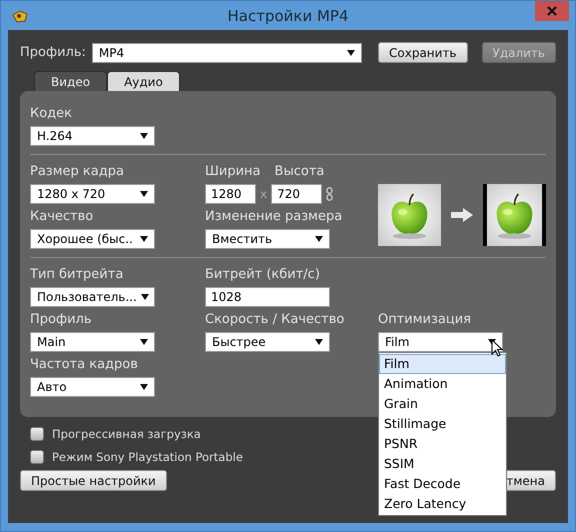  What do you see at coordinates (296, 194) in the screenshot?
I see `input-field: 720` at bounding box center [296, 194].